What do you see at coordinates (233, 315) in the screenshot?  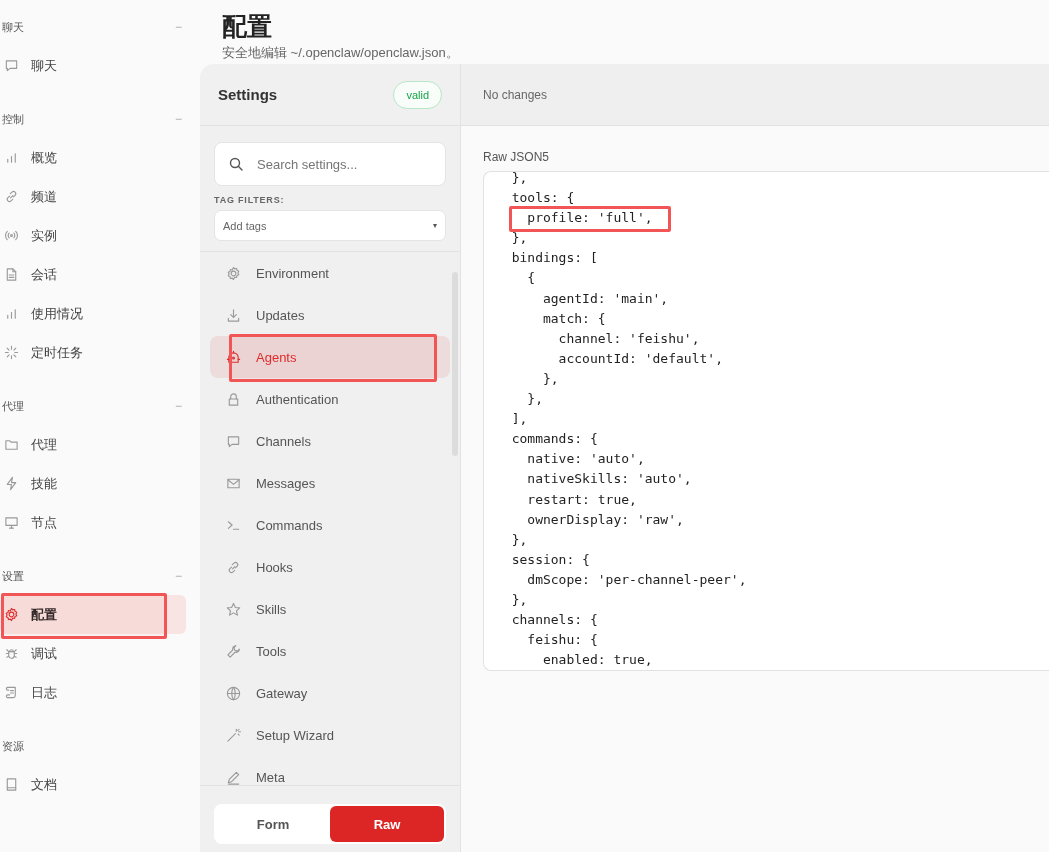 I see `download-icon` at bounding box center [233, 315].